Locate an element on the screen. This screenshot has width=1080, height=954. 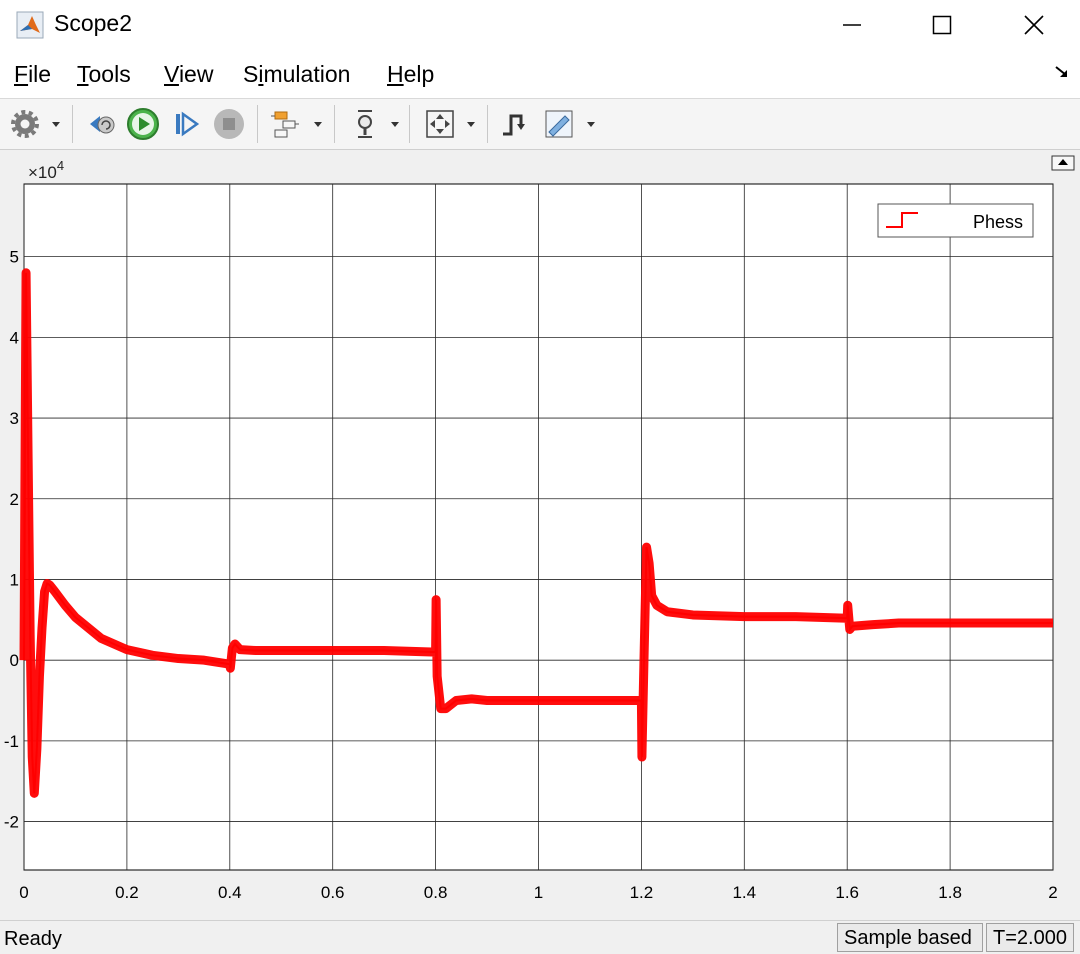
fit-to-view-icon is located at coordinates (440, 124).